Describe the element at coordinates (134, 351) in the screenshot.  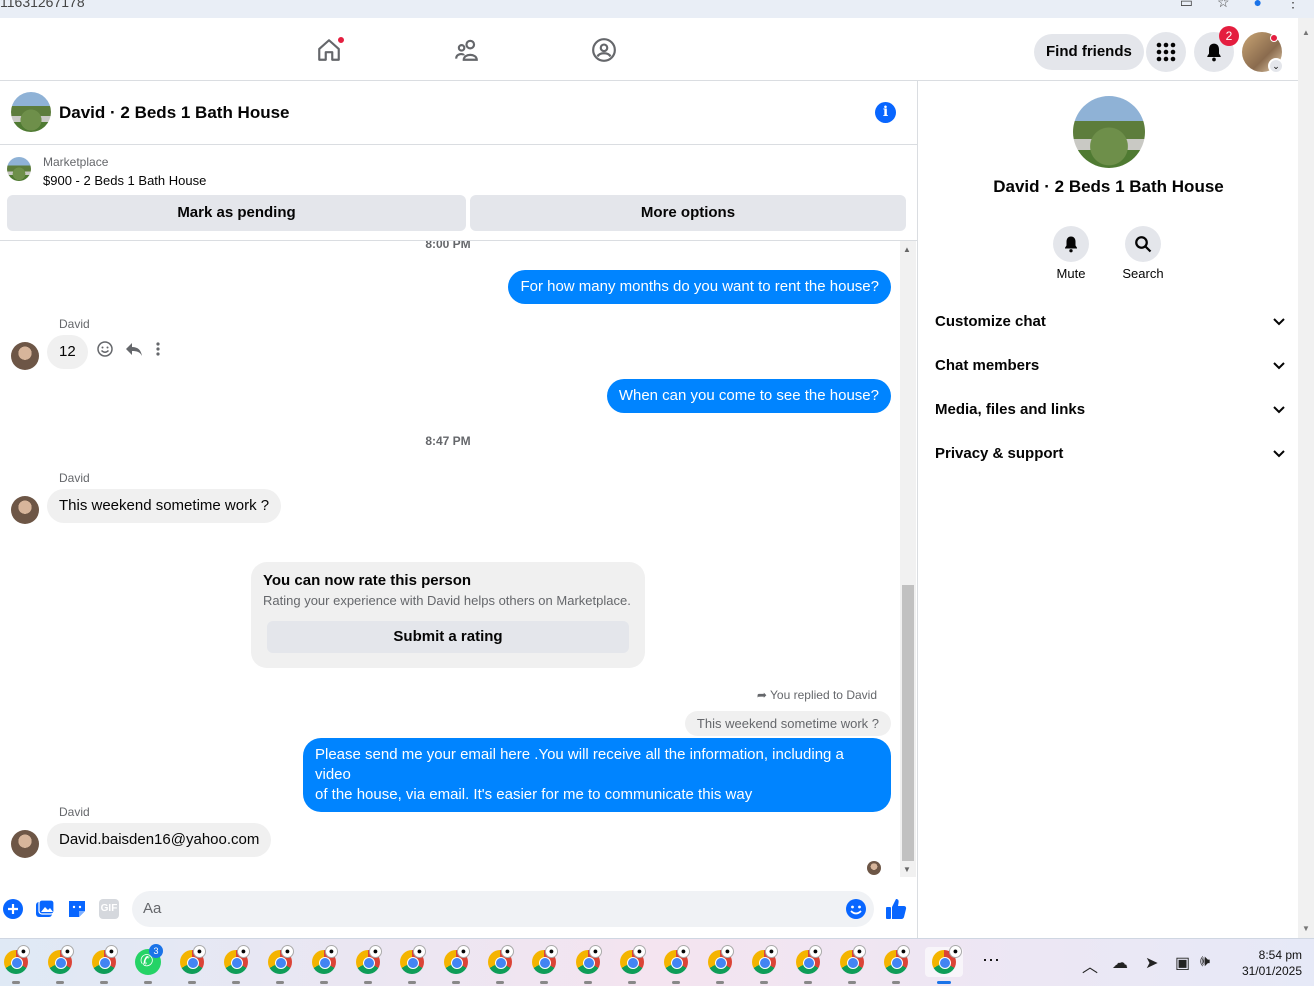
I see `reply-icon` at that location.